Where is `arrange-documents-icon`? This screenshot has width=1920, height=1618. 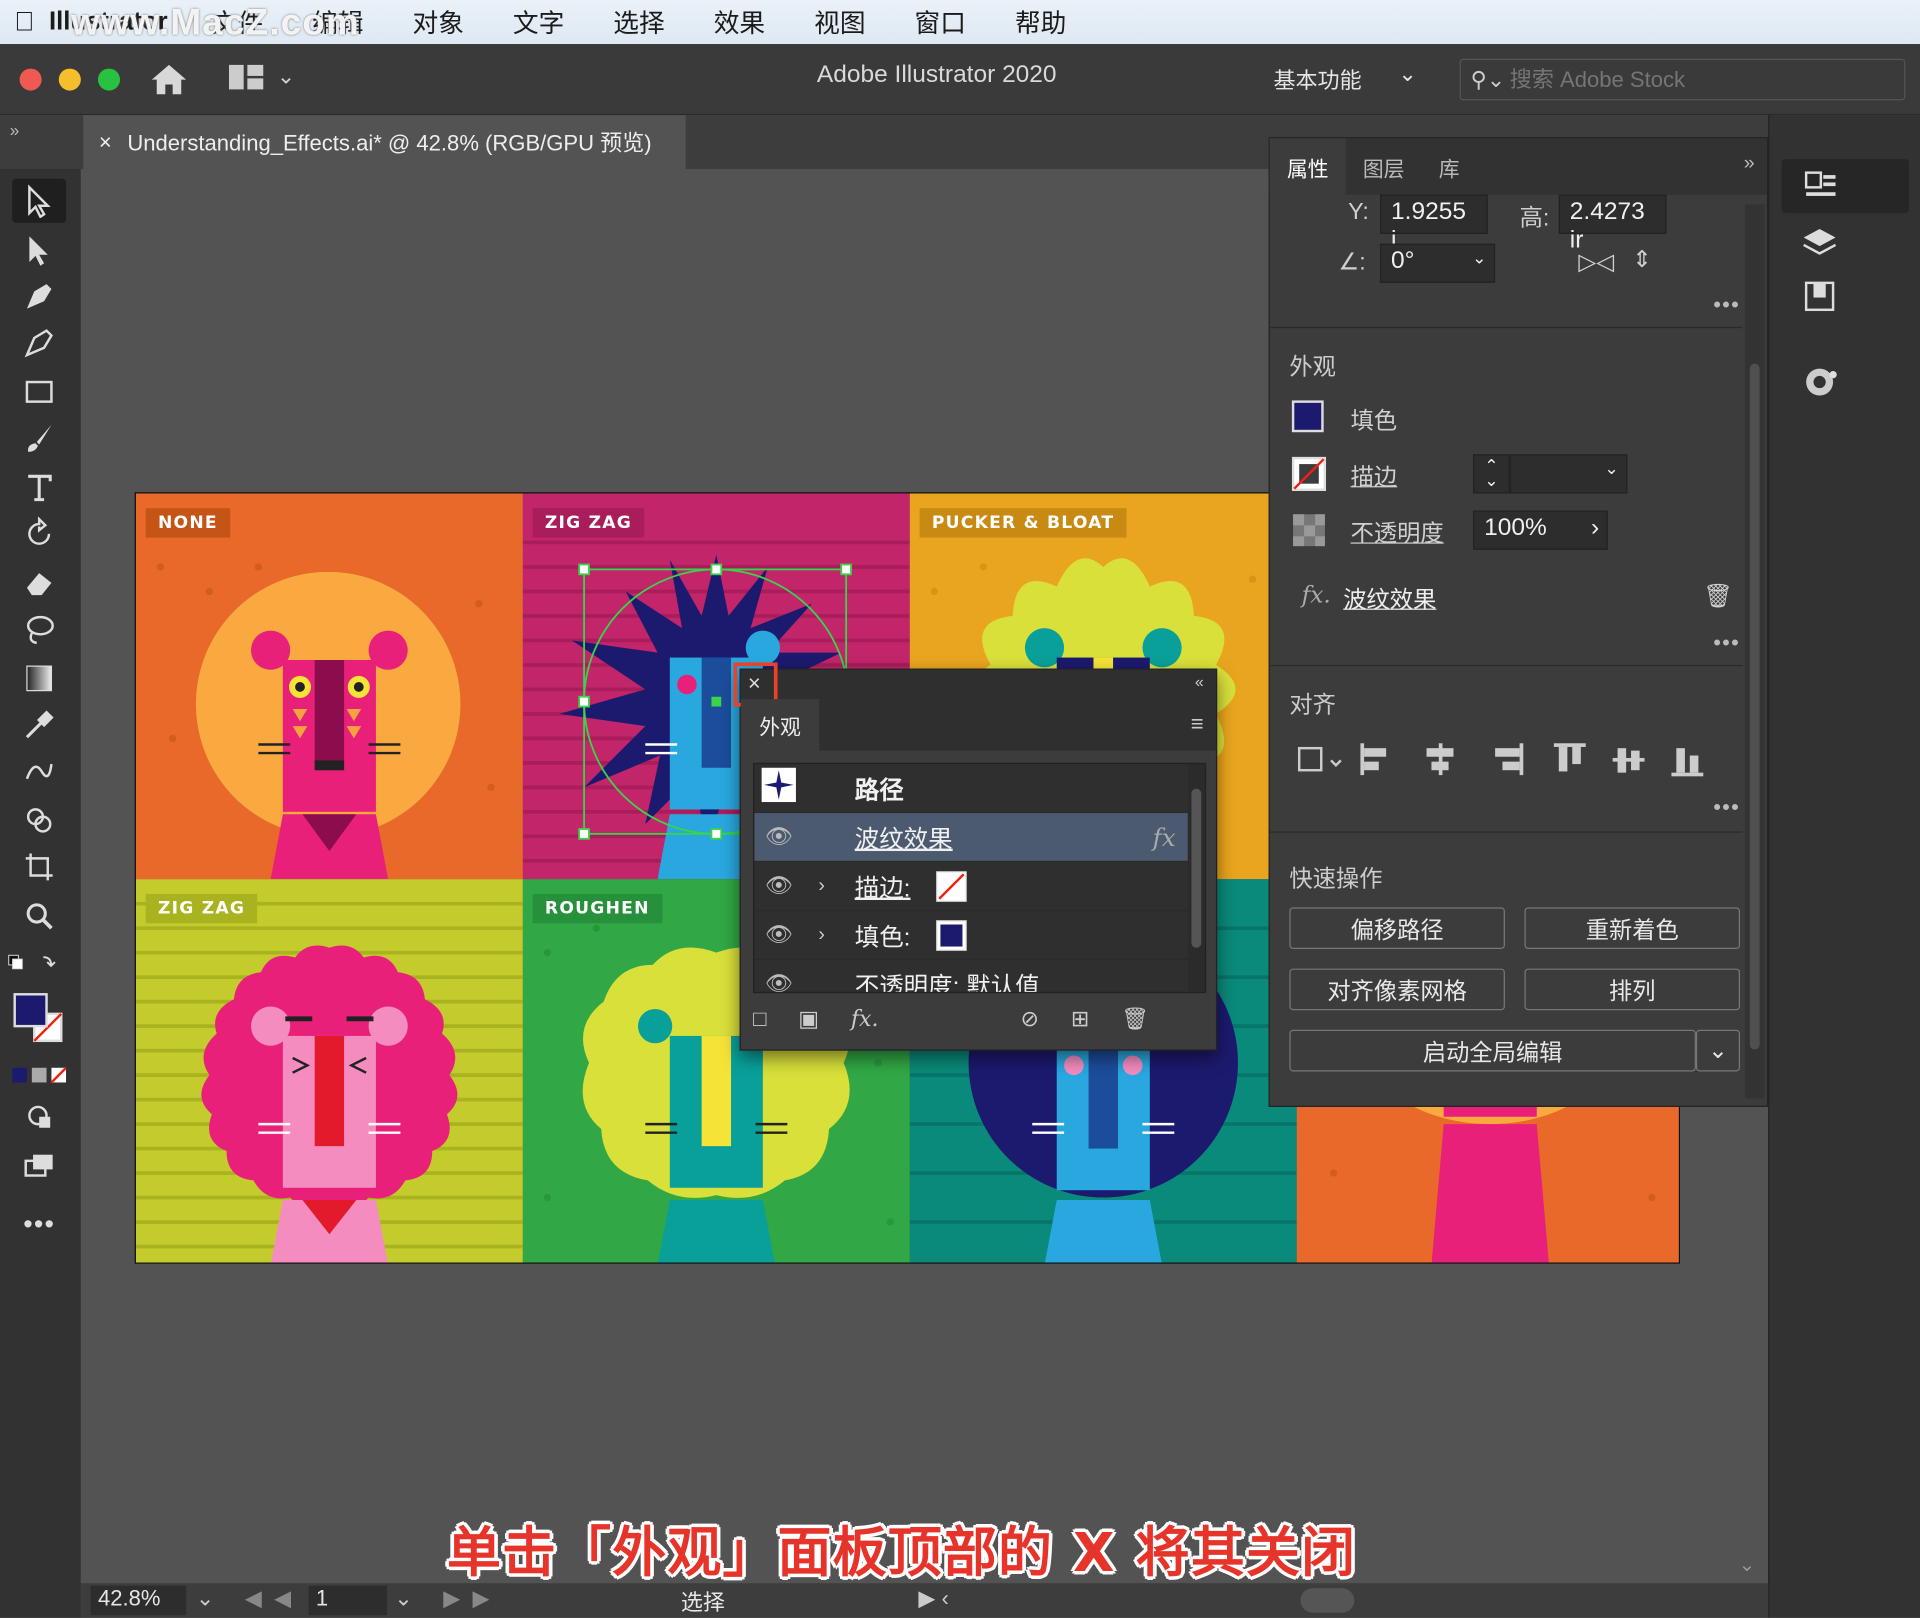
arrange-documents-icon is located at coordinates (246, 77).